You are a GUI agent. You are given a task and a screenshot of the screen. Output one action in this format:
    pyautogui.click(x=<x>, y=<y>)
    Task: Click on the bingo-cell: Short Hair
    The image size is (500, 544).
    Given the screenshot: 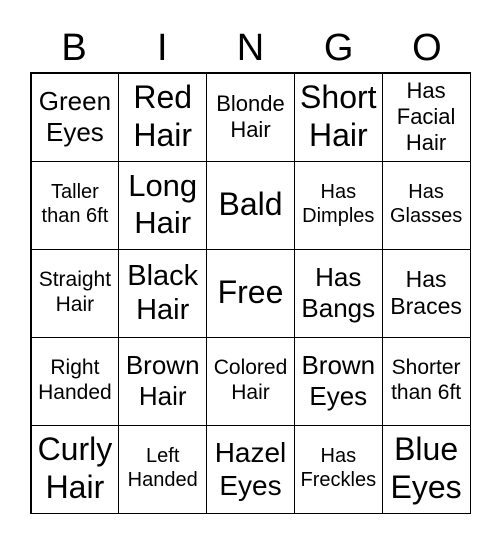 What is the action you would take?
    pyautogui.click(x=338, y=117)
    